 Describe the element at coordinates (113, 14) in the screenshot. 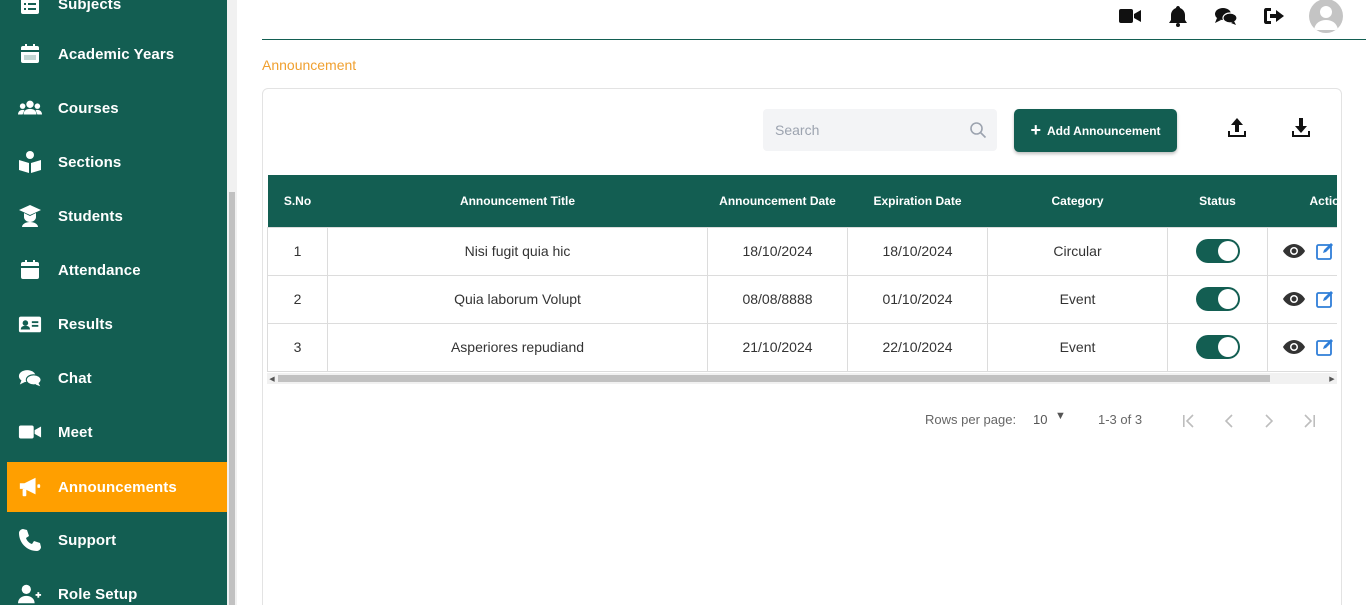

I see `sidebar-item-subjects: Subjects` at that location.